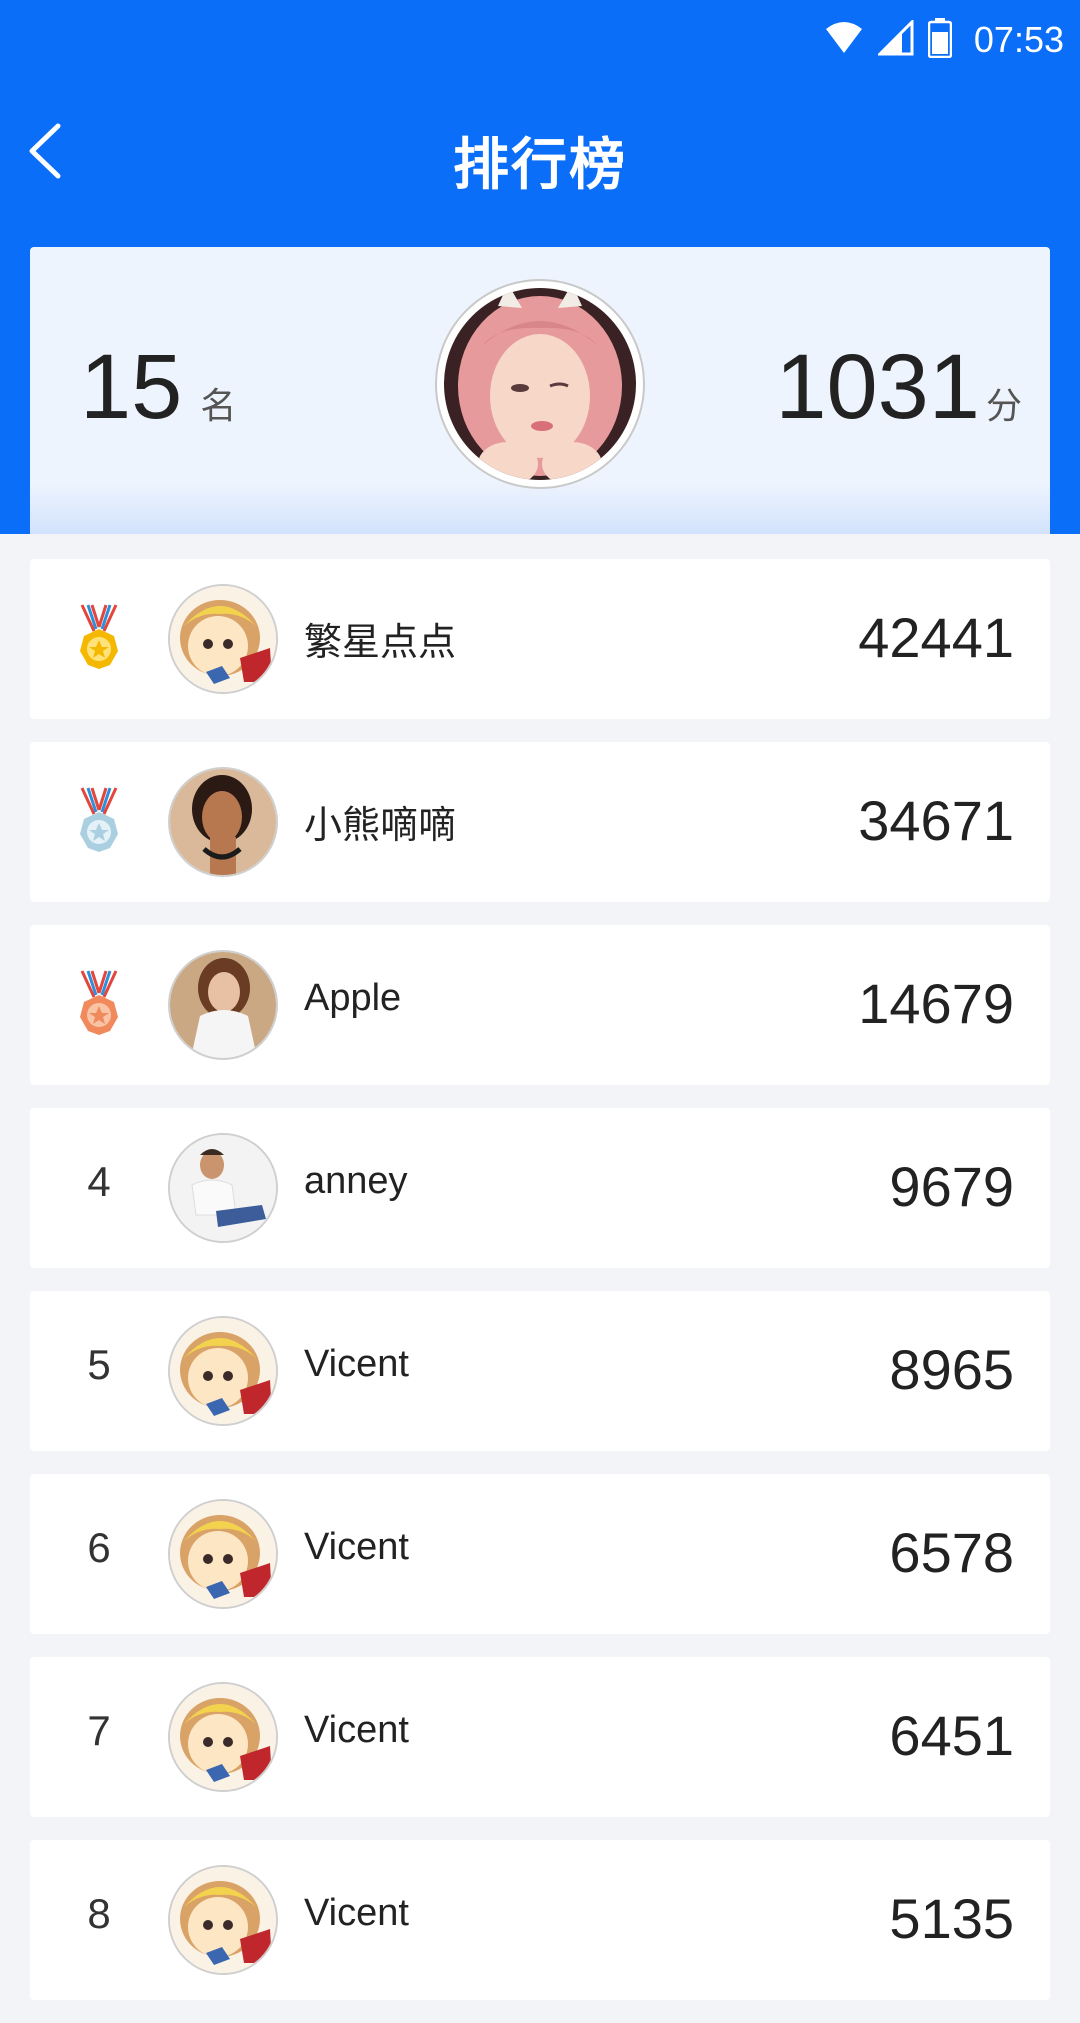  I want to click on ranking-row: 4 anney 9679, so click(540, 1188).